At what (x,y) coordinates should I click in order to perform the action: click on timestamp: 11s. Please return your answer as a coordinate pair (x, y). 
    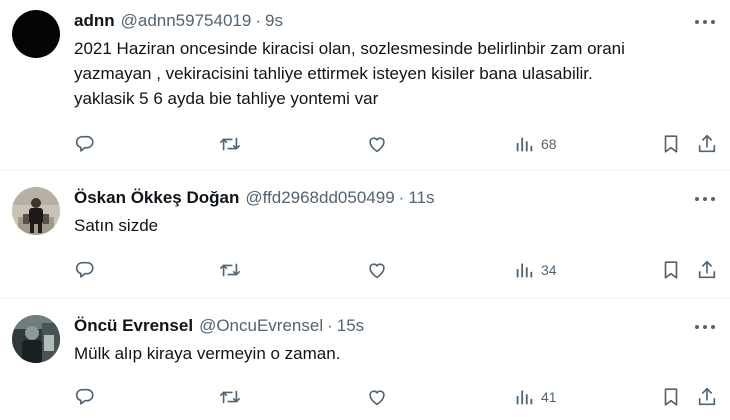
    Looking at the image, I should click on (421, 198).